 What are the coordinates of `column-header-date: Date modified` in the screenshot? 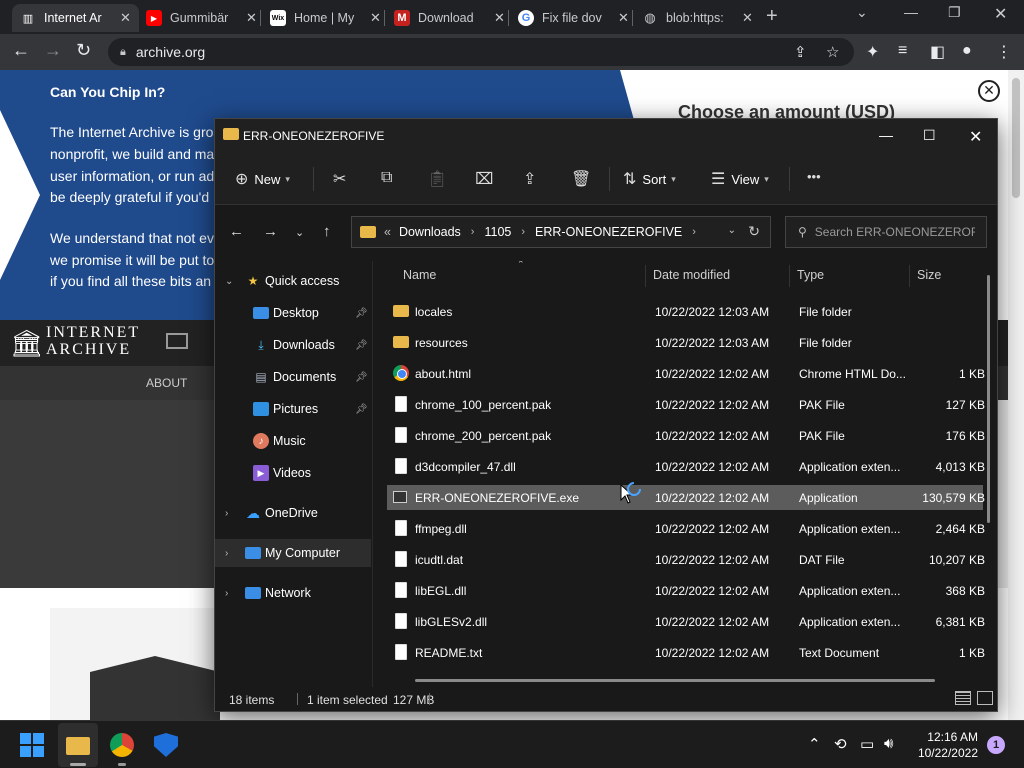 It's located at (717, 275).